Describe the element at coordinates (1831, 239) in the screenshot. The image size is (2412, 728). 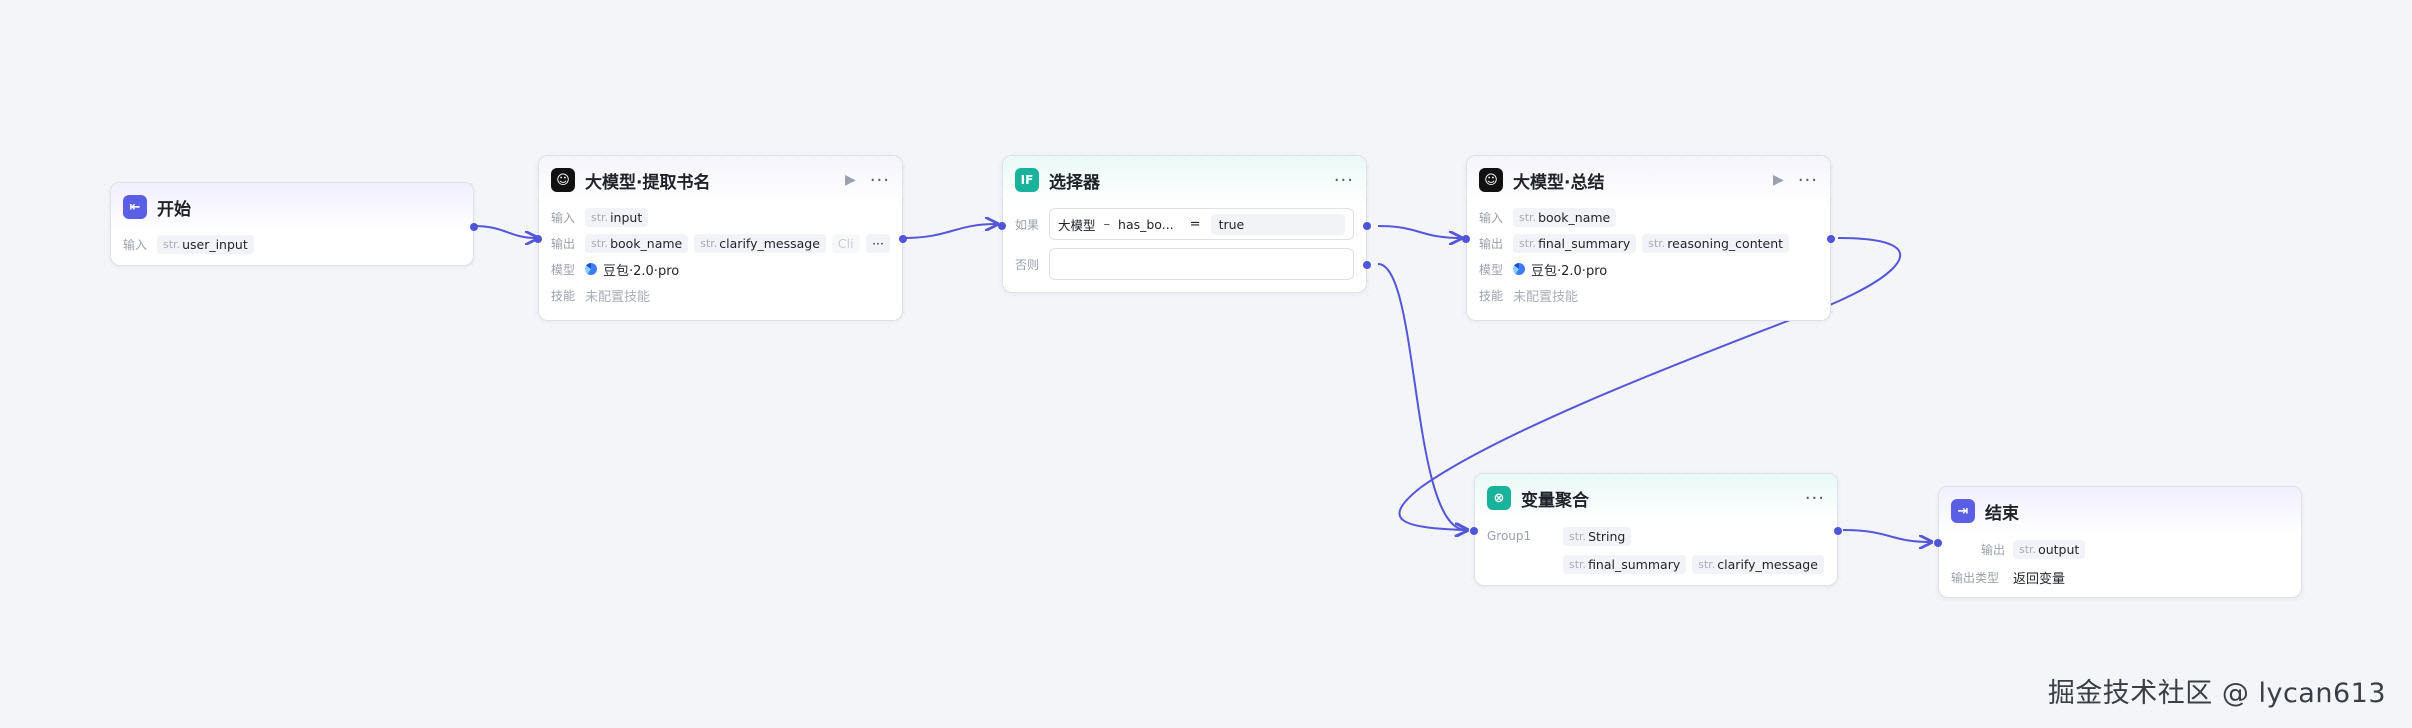
I see `llm-summary-output-port` at that location.